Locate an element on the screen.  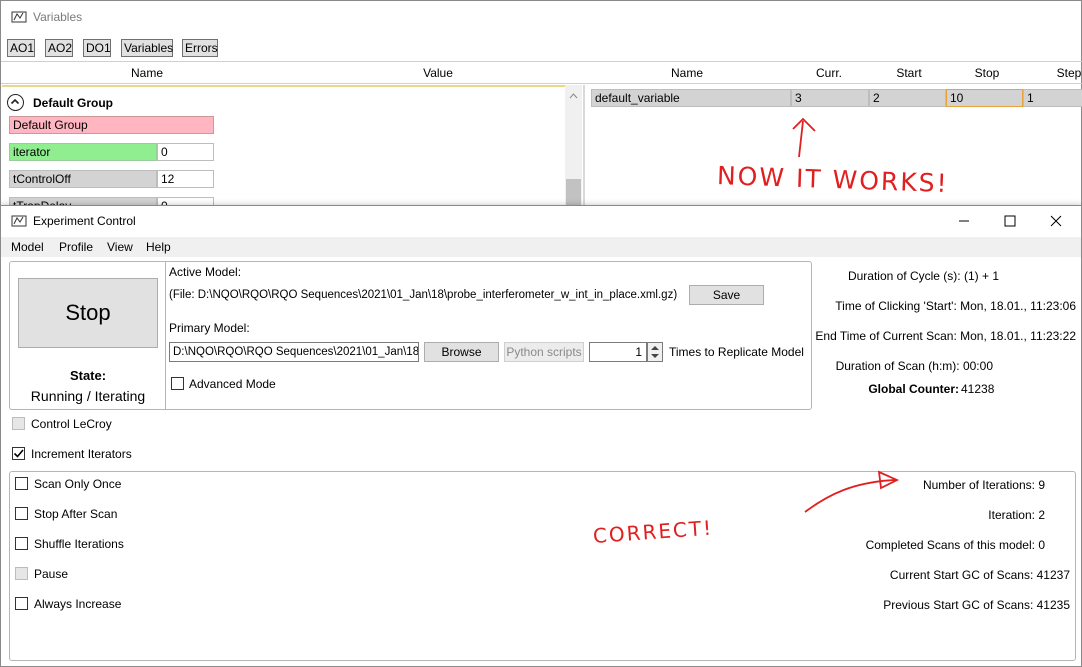
column-header-name-right: Name is located at coordinates (687, 73).